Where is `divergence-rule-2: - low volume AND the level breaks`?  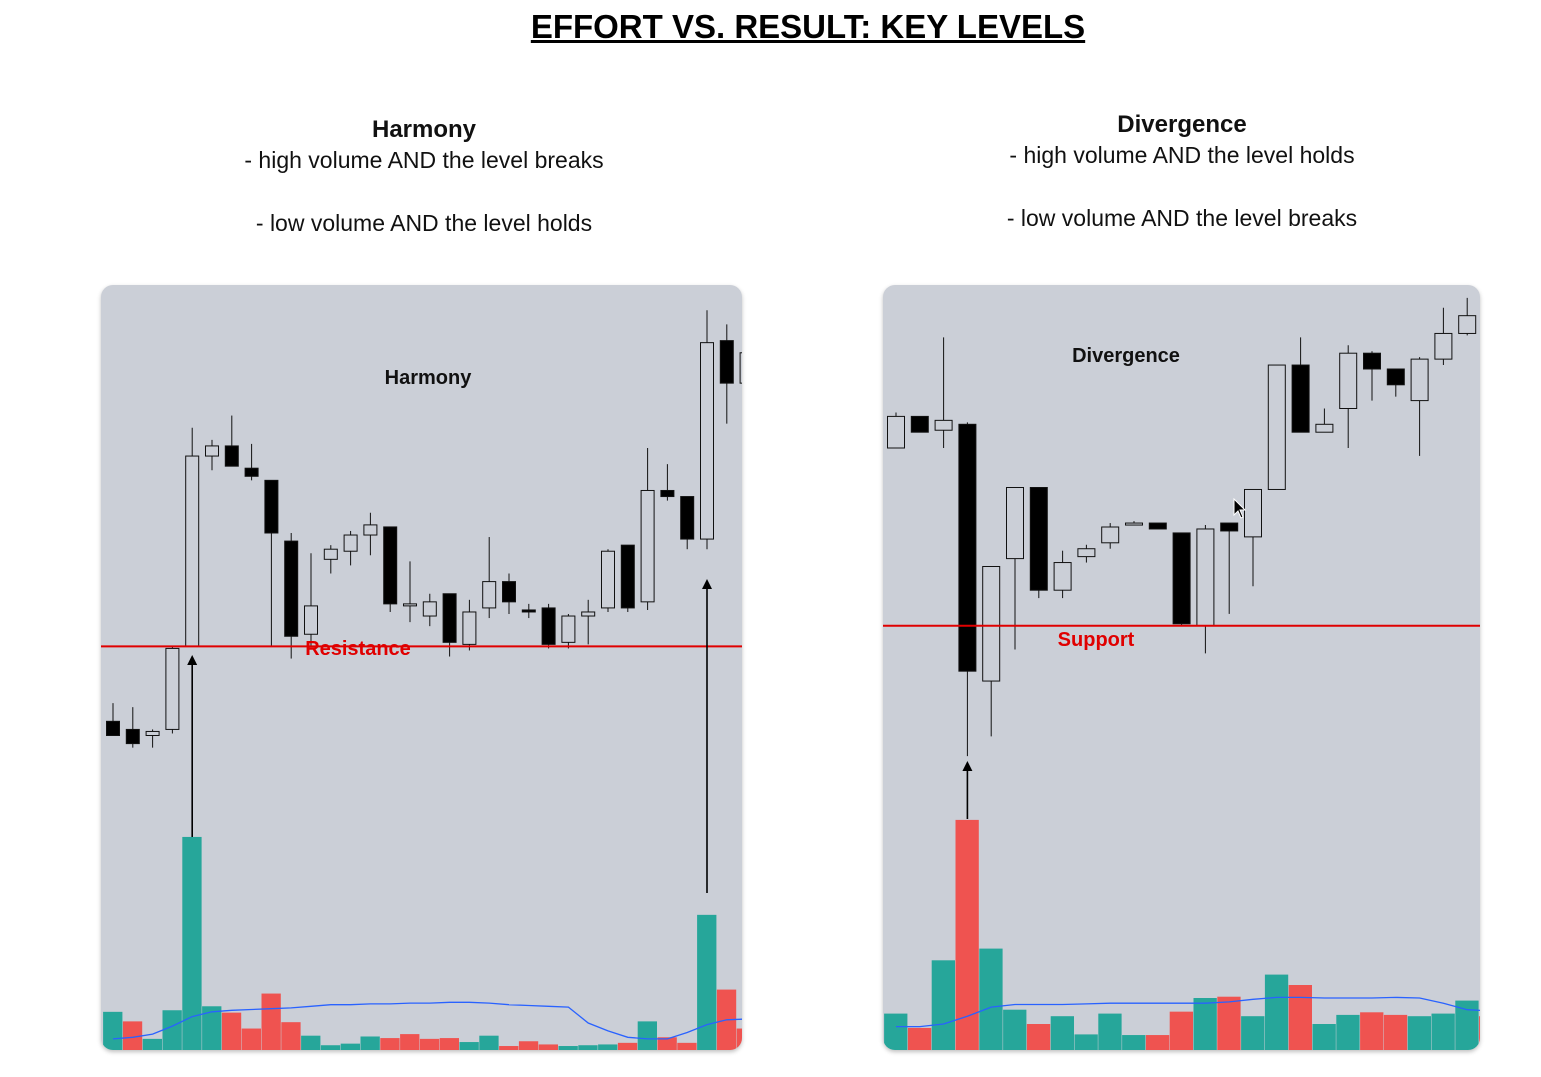 divergence-rule-2: - low volume AND the level breaks is located at coordinates (1182, 218).